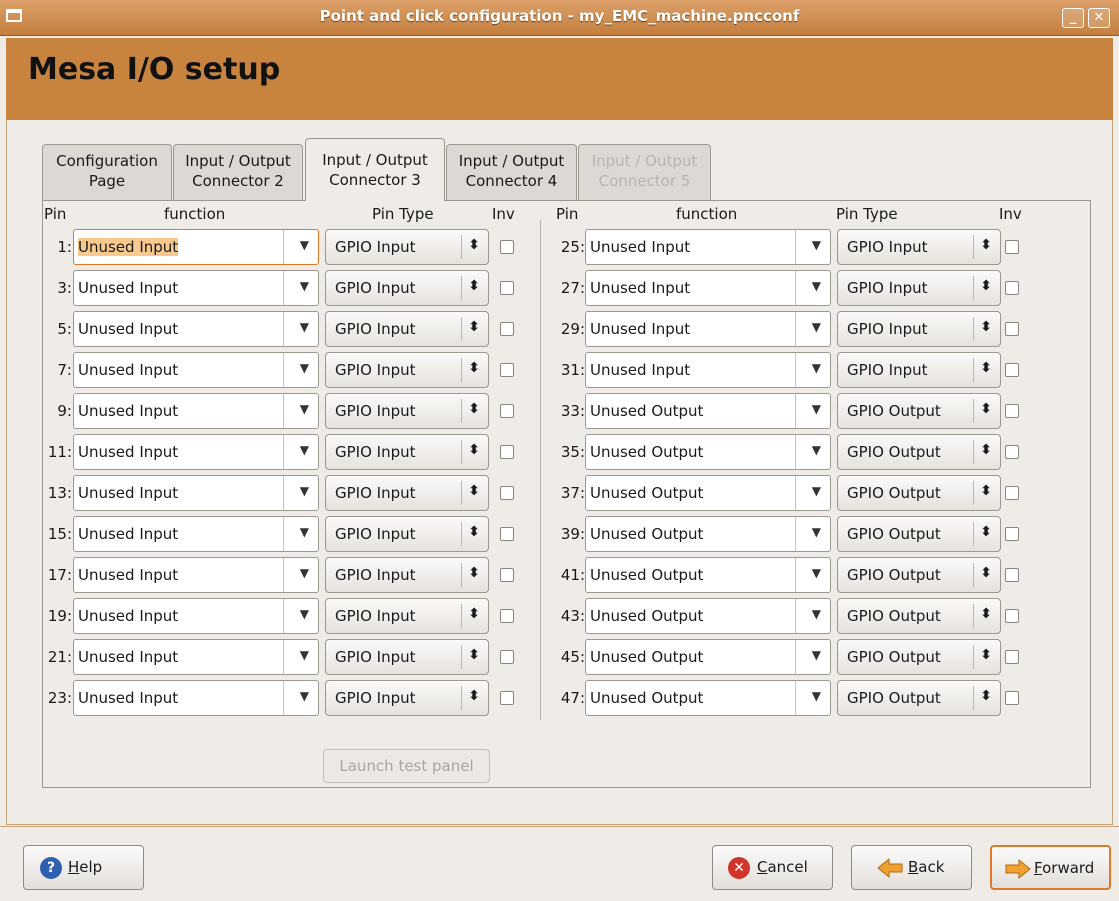  I want to click on pin-row: 29: Unused Input ▼ GPIO Input ⬍, so click(559, 329).